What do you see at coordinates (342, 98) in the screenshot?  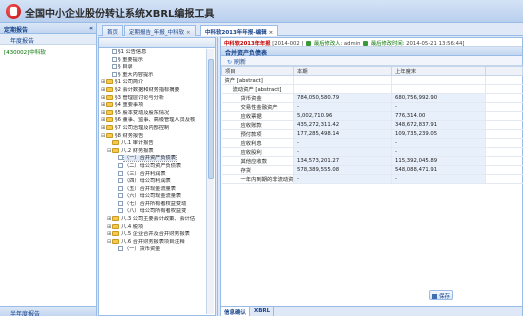 I see `current-value-cell: 784,050,580.79` at bounding box center [342, 98].